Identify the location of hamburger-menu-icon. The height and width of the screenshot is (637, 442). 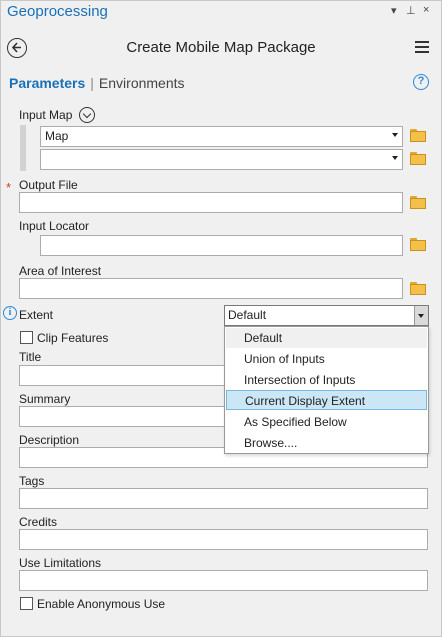
(422, 47).